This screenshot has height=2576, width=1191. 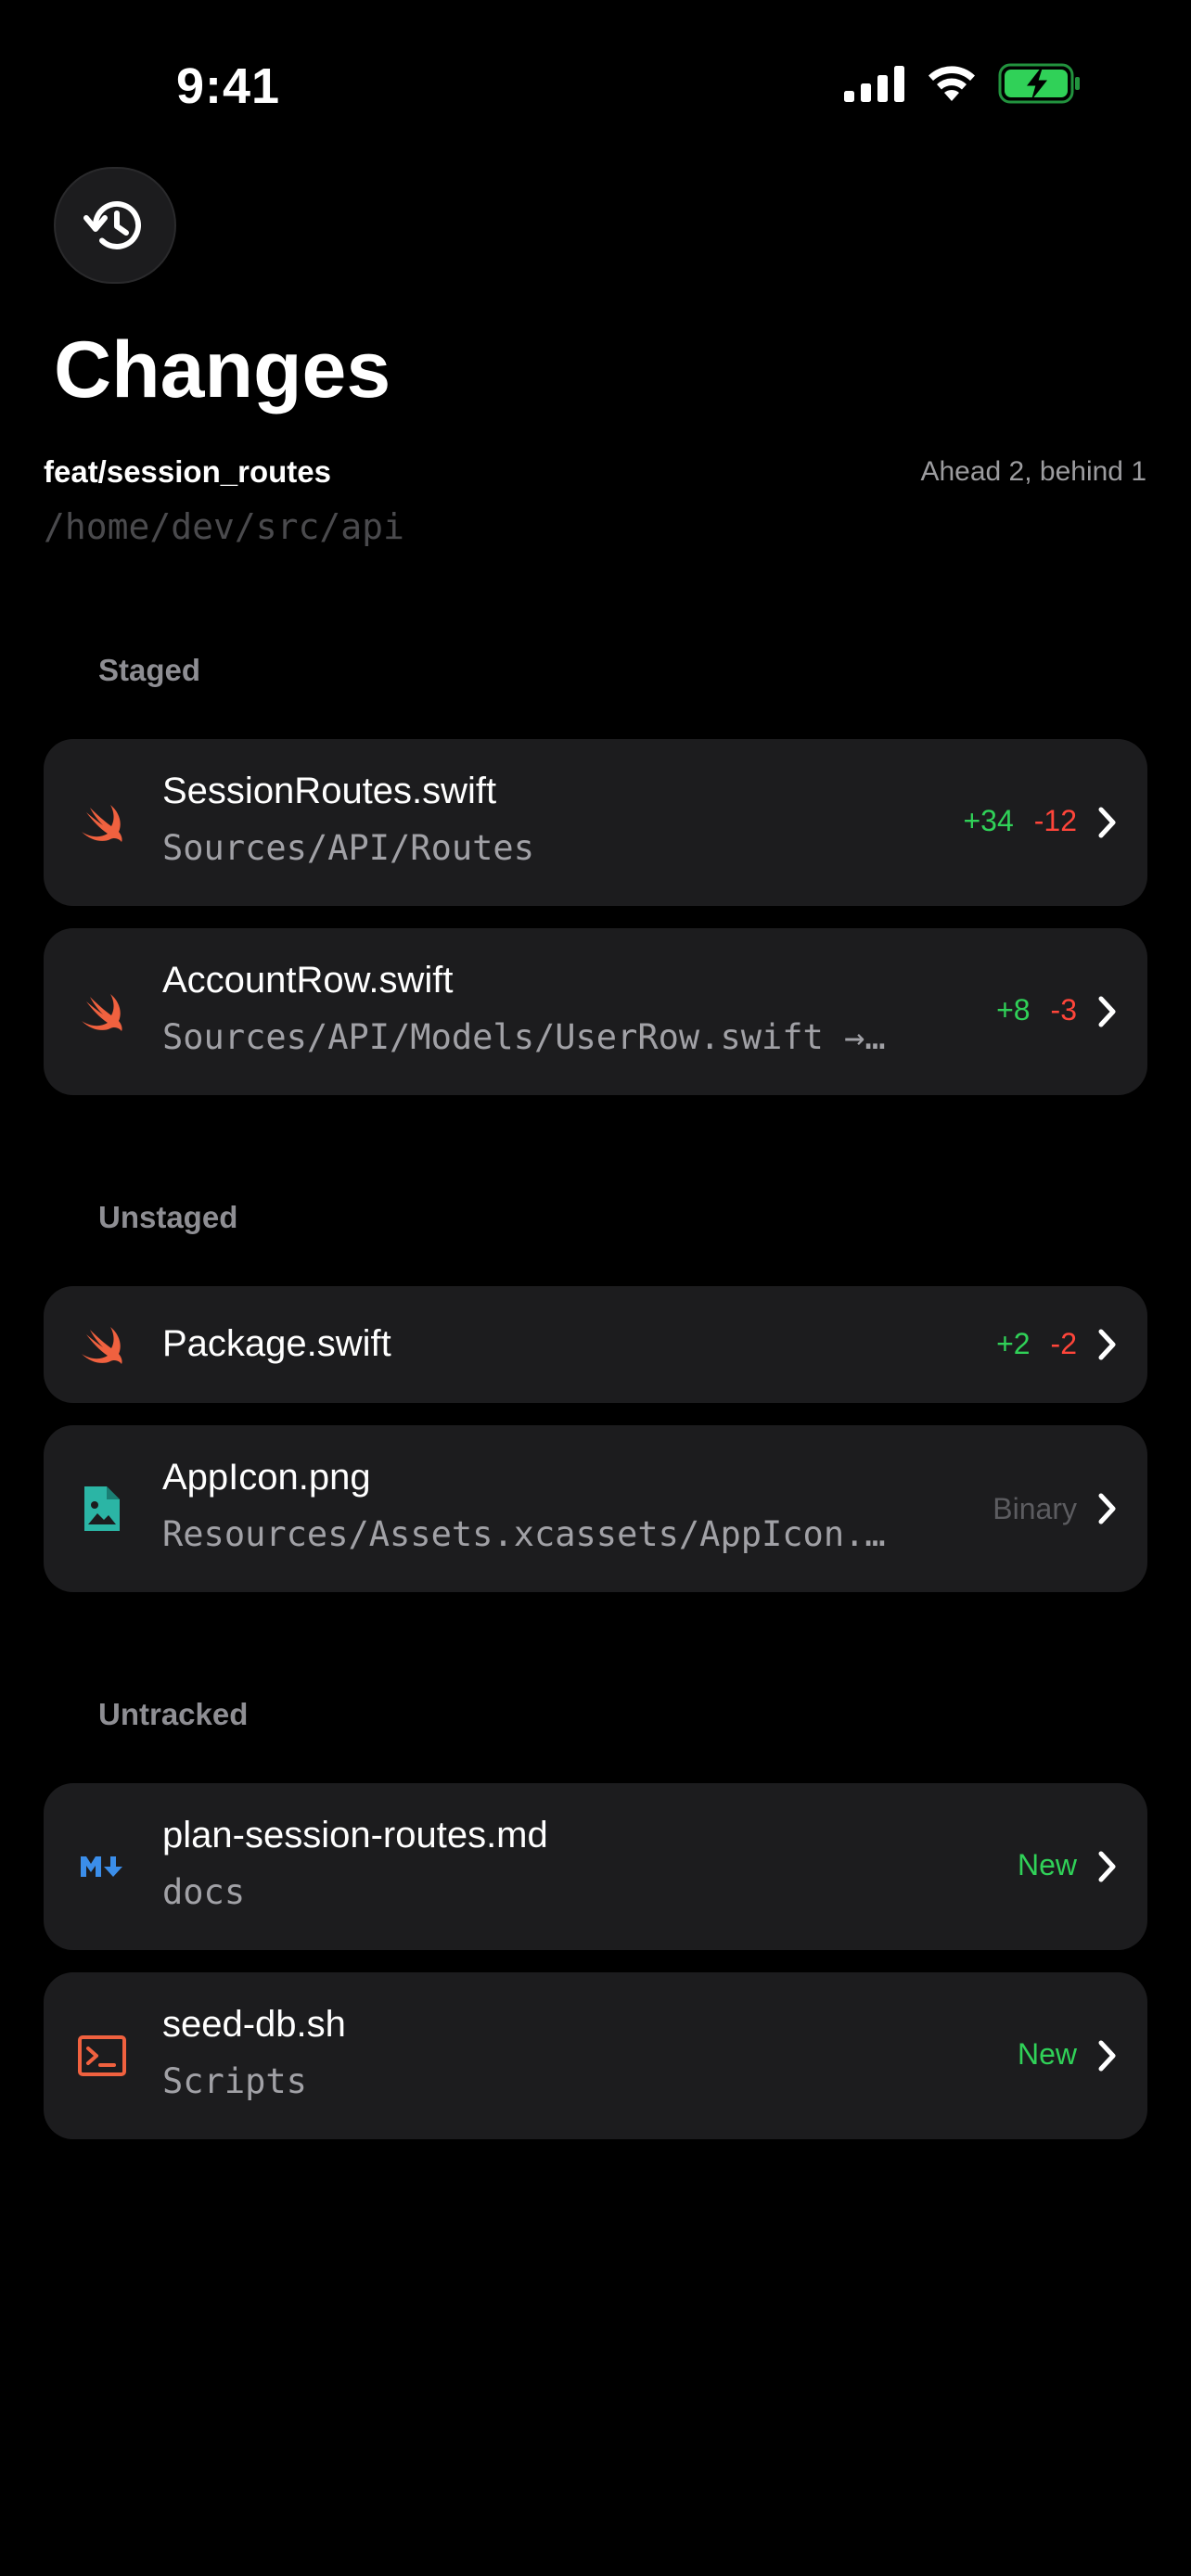 What do you see at coordinates (168, 1217) in the screenshot?
I see `section-title-unstaged: Unstaged` at bounding box center [168, 1217].